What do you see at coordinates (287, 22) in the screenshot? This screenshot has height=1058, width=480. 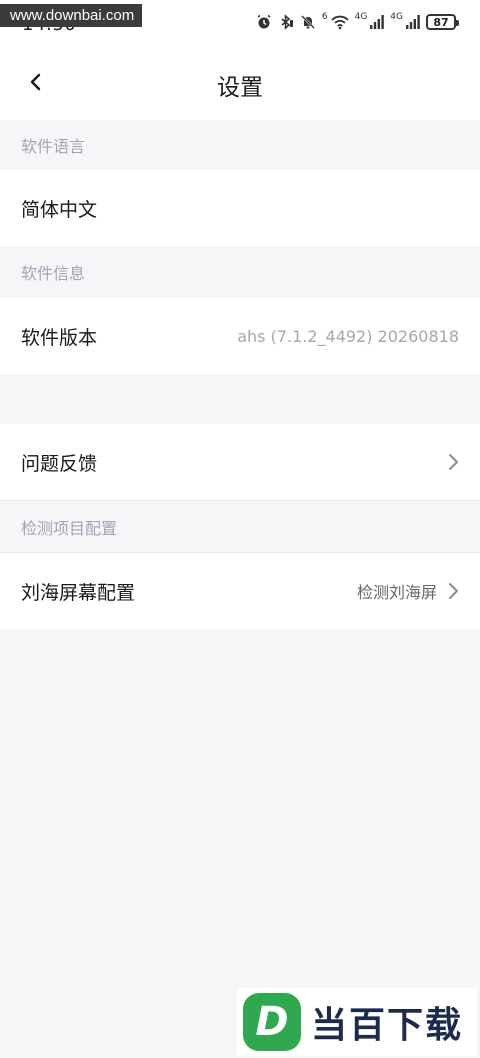 I see `bluetooth-icon` at bounding box center [287, 22].